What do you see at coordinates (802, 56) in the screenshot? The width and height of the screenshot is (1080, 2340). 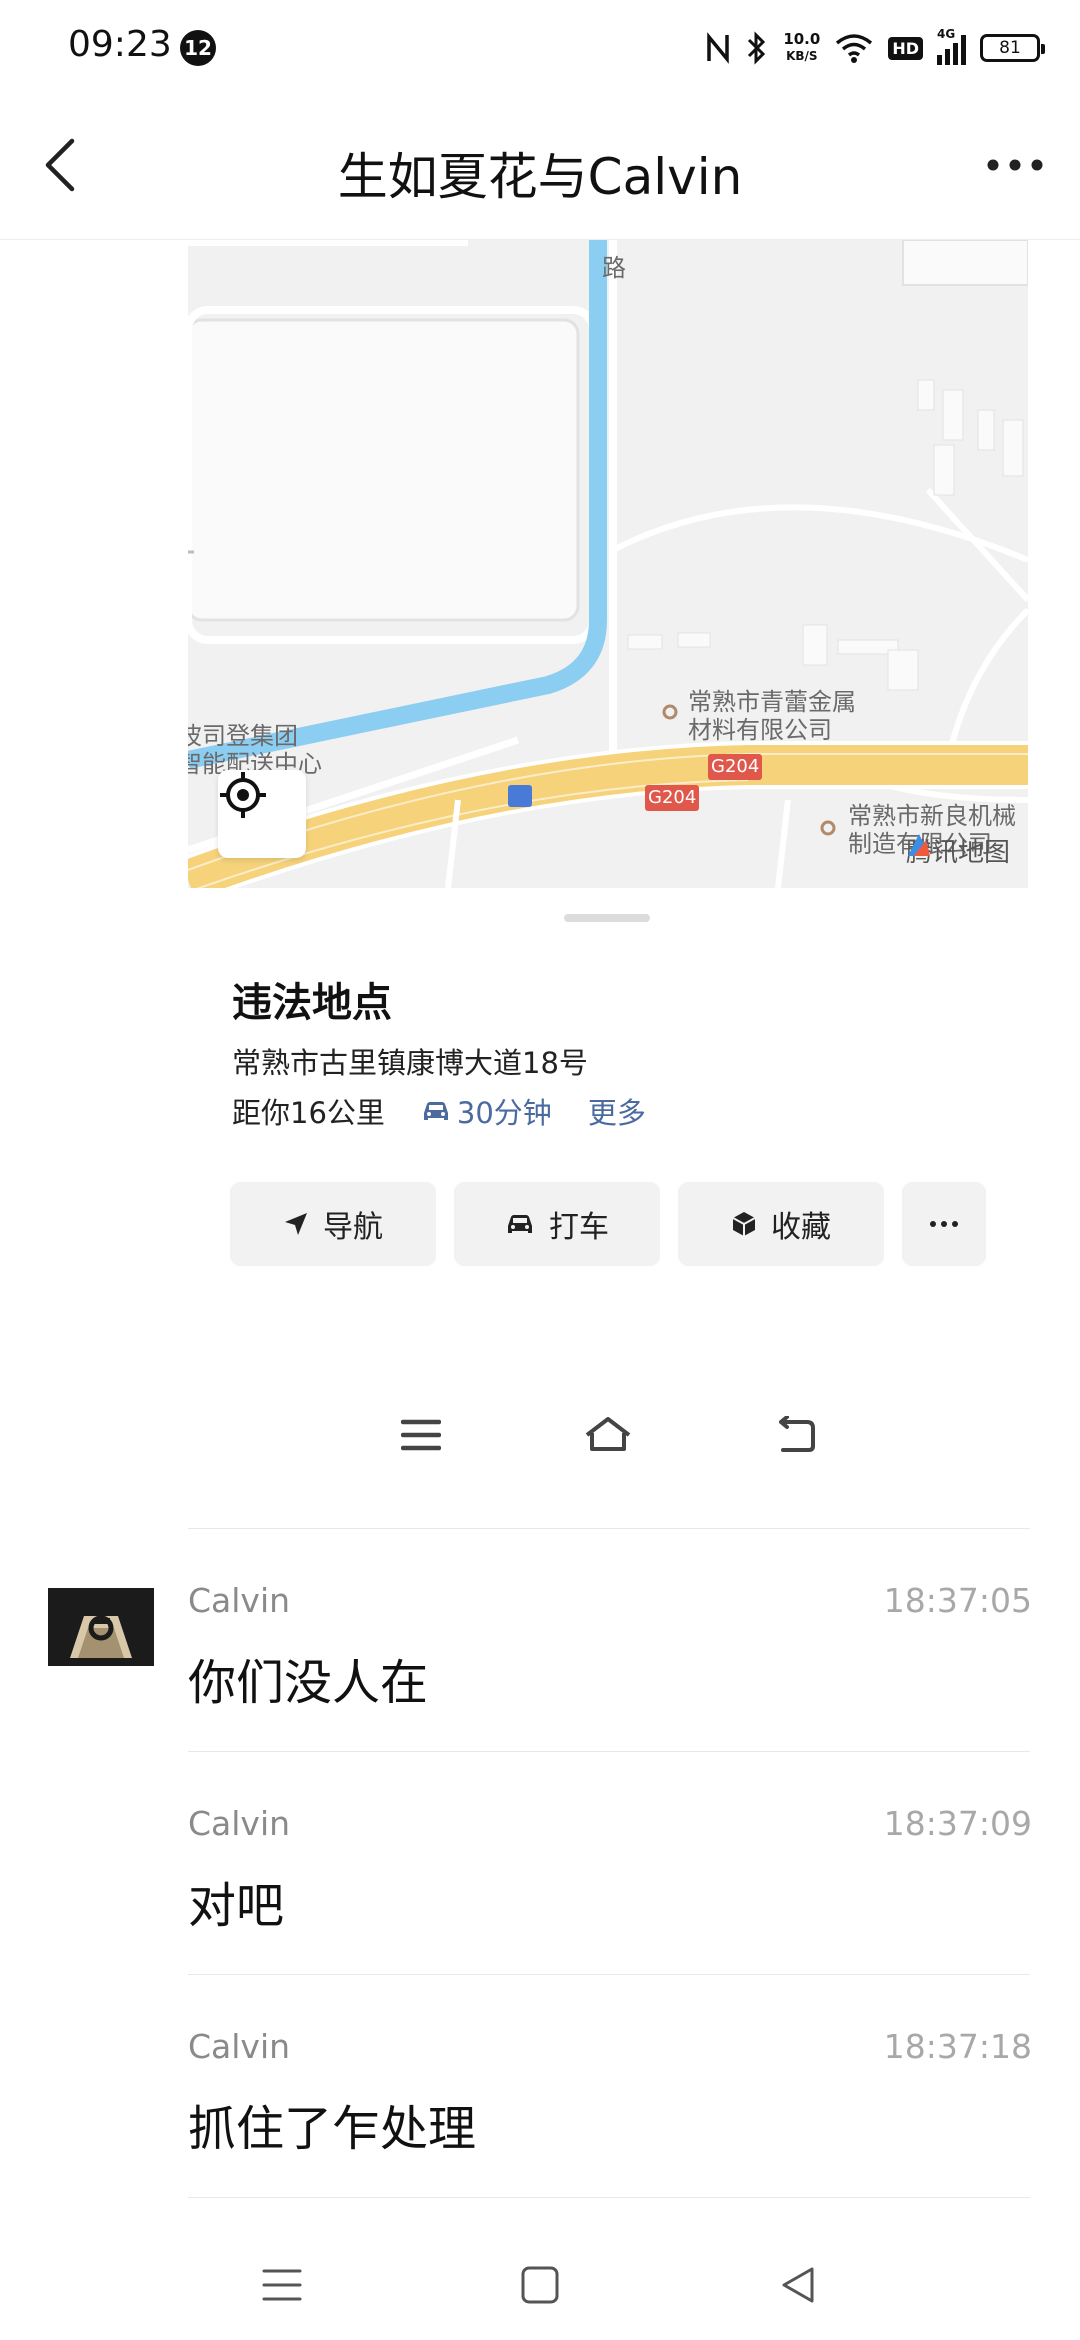 I see `network-speed-unit: KB/S` at bounding box center [802, 56].